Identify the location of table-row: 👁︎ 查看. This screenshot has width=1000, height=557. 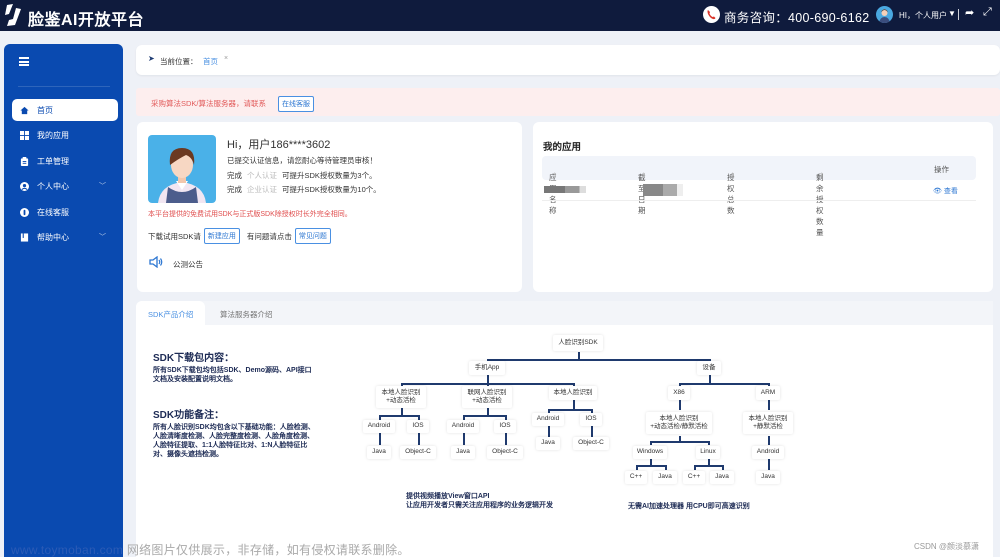
(759, 190).